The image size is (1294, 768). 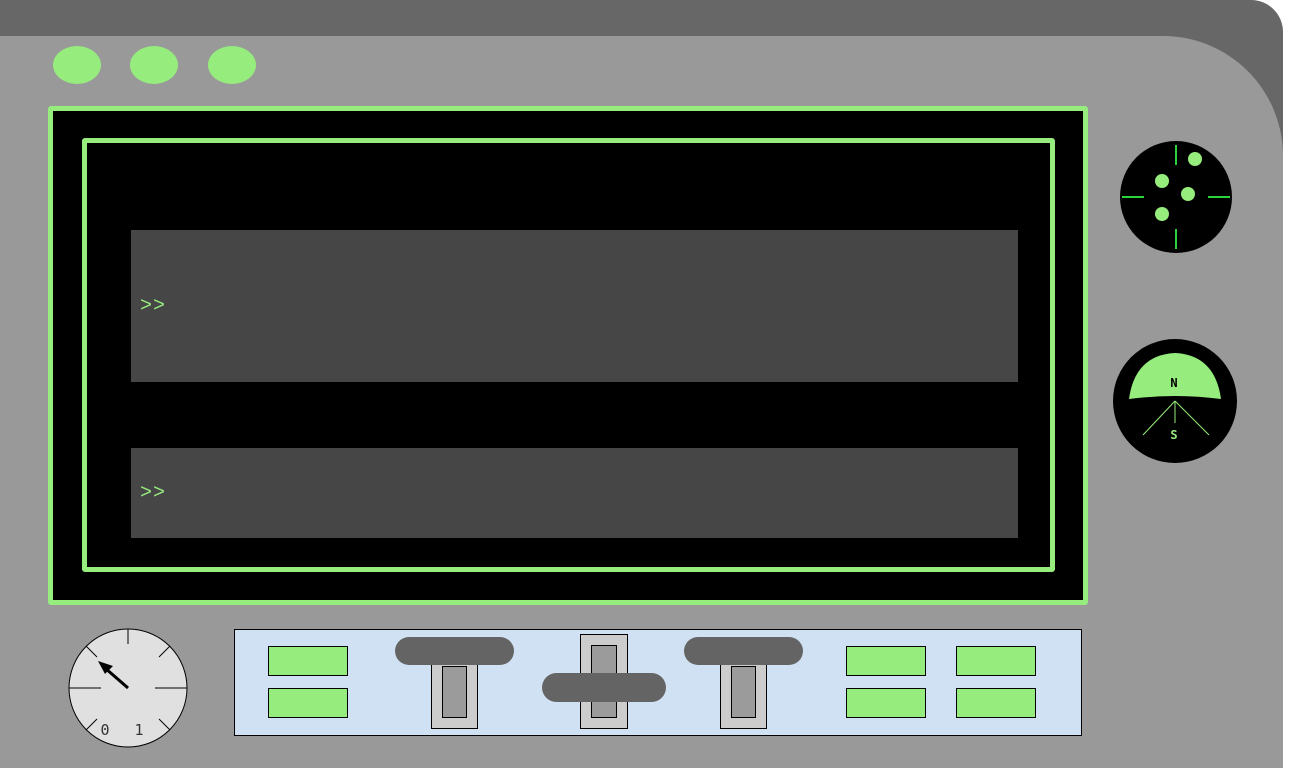 I want to click on compass-icon: N S, so click(x=1175, y=401).